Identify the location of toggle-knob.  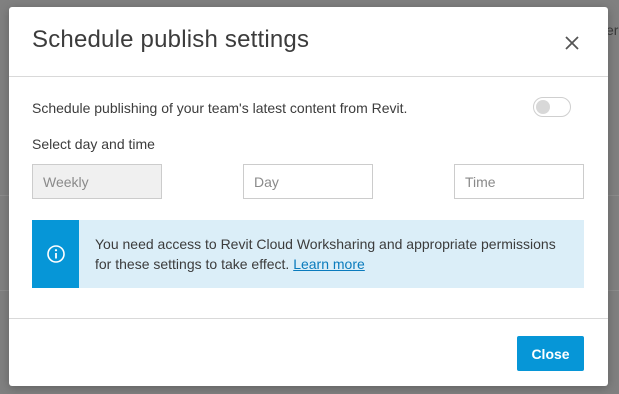
(543, 107).